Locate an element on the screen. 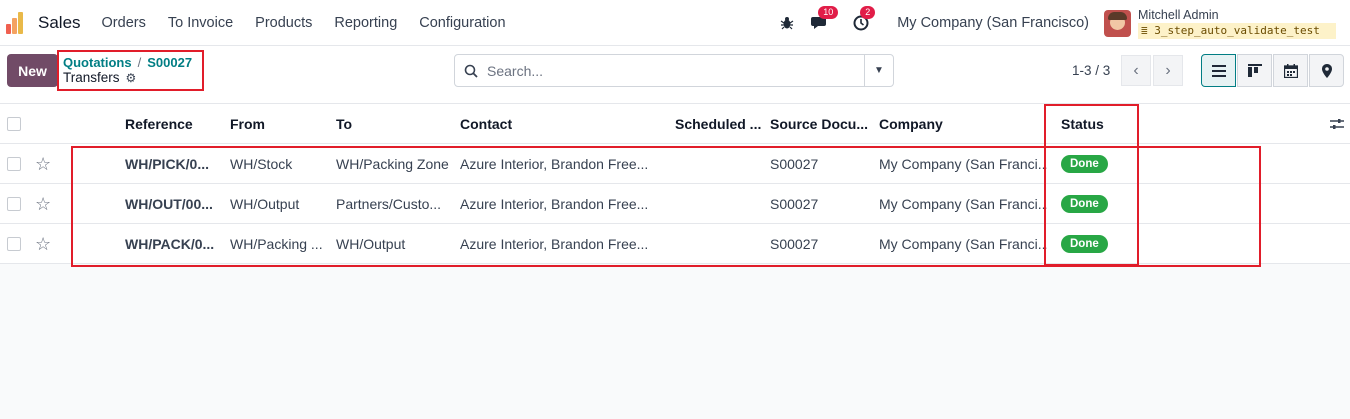 Image resolution: width=1350 pixels, height=419 pixels. cell-to: WH/Output is located at coordinates (371, 244).